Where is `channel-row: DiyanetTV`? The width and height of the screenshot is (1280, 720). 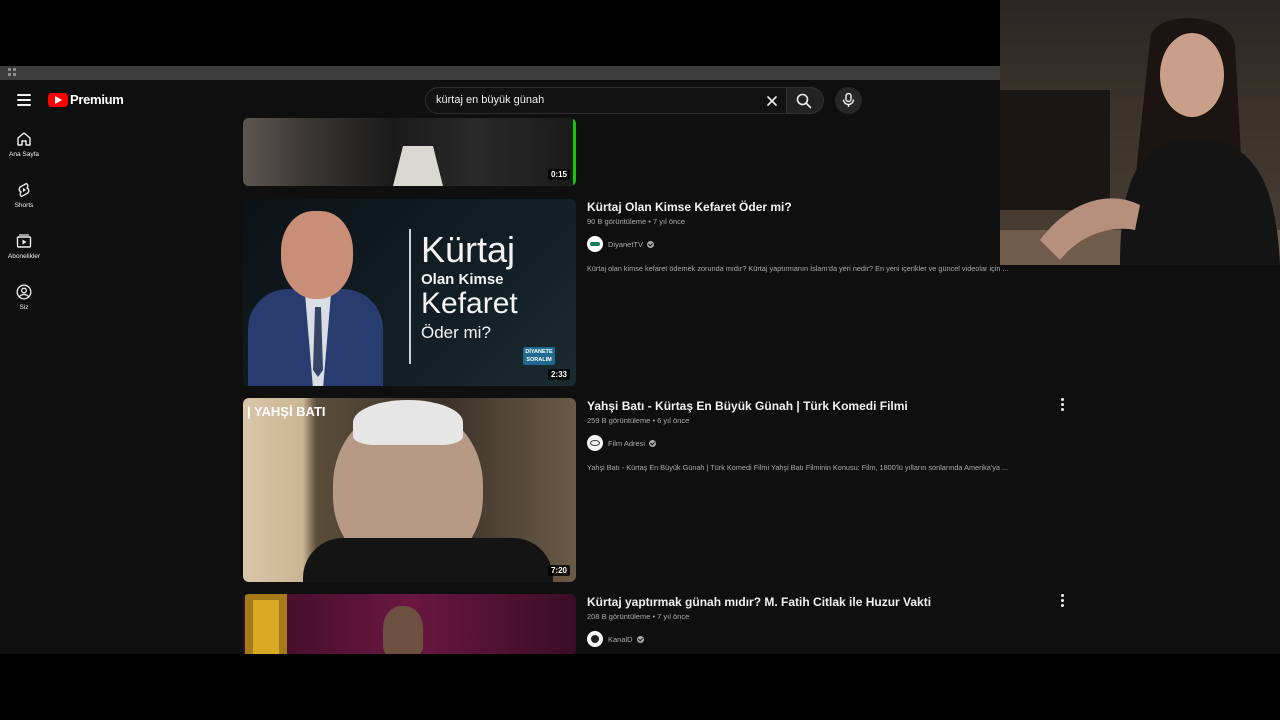
channel-row: DiyanetTV is located at coordinates (817, 244).